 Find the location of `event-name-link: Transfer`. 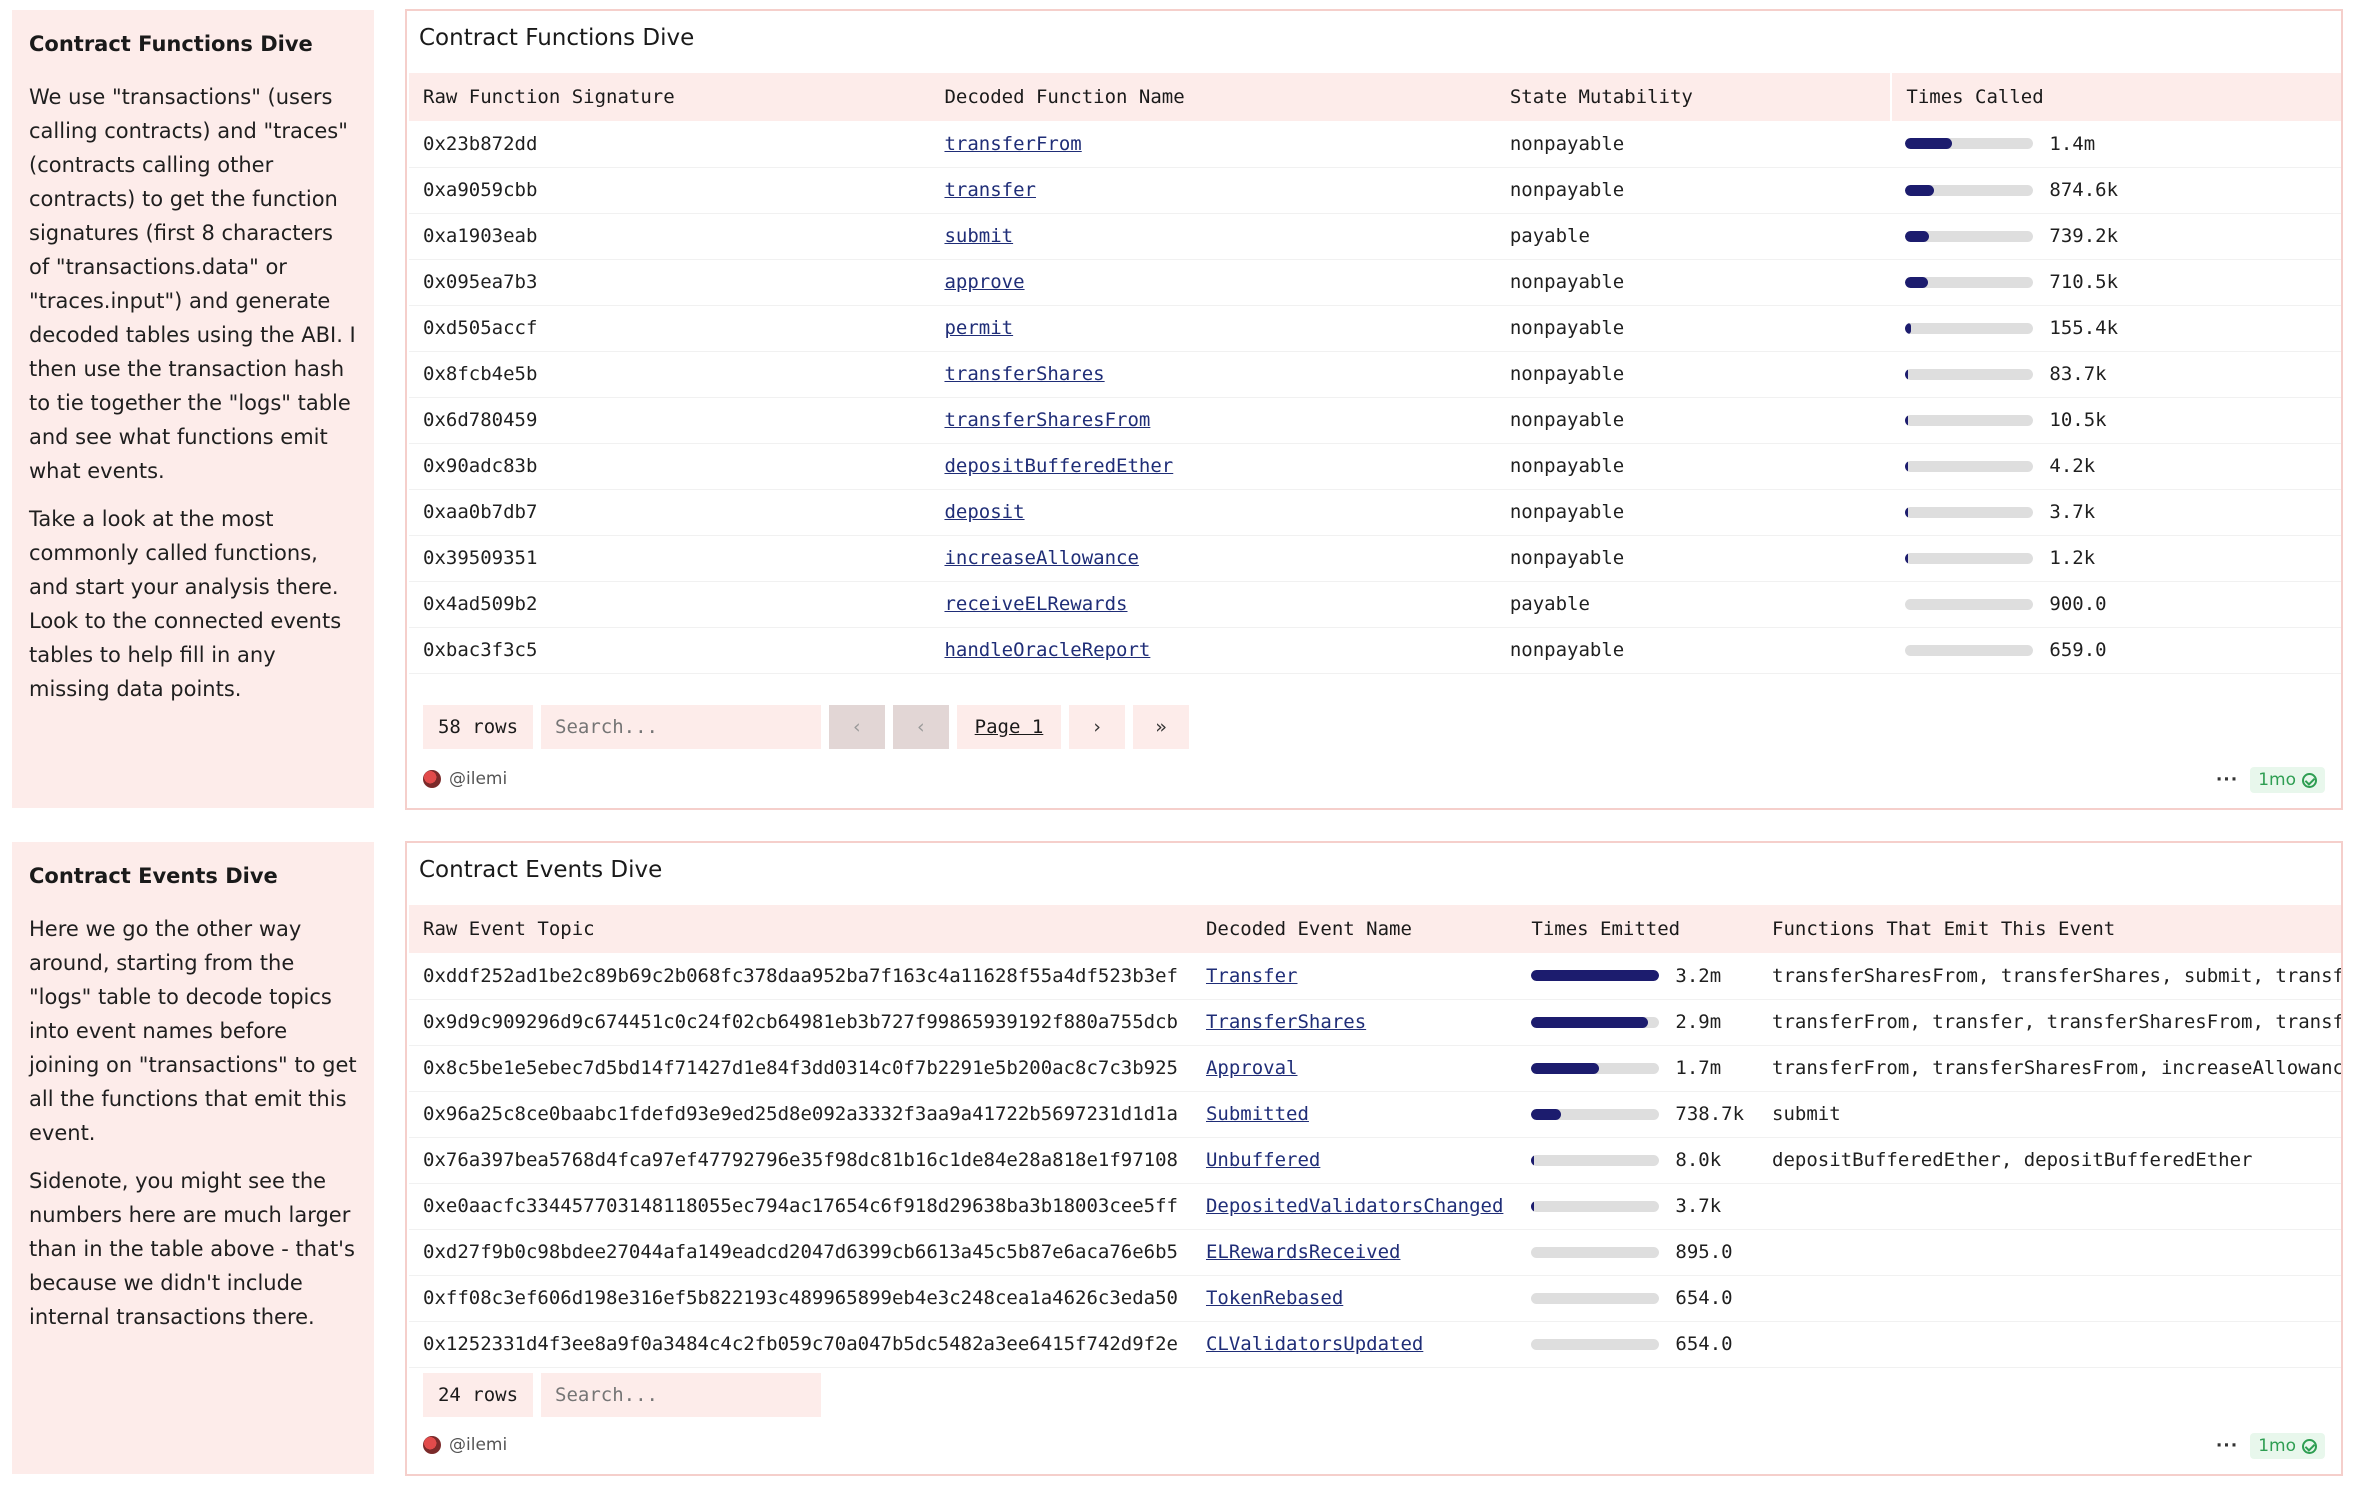

event-name-link: Transfer is located at coordinates (1252, 976).